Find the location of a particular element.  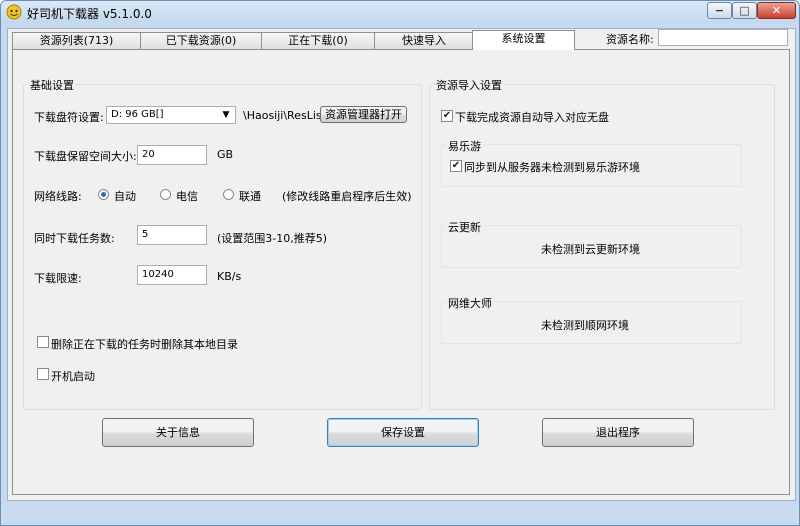

tab-downloaded: 已下载资源(0) is located at coordinates (201, 40).